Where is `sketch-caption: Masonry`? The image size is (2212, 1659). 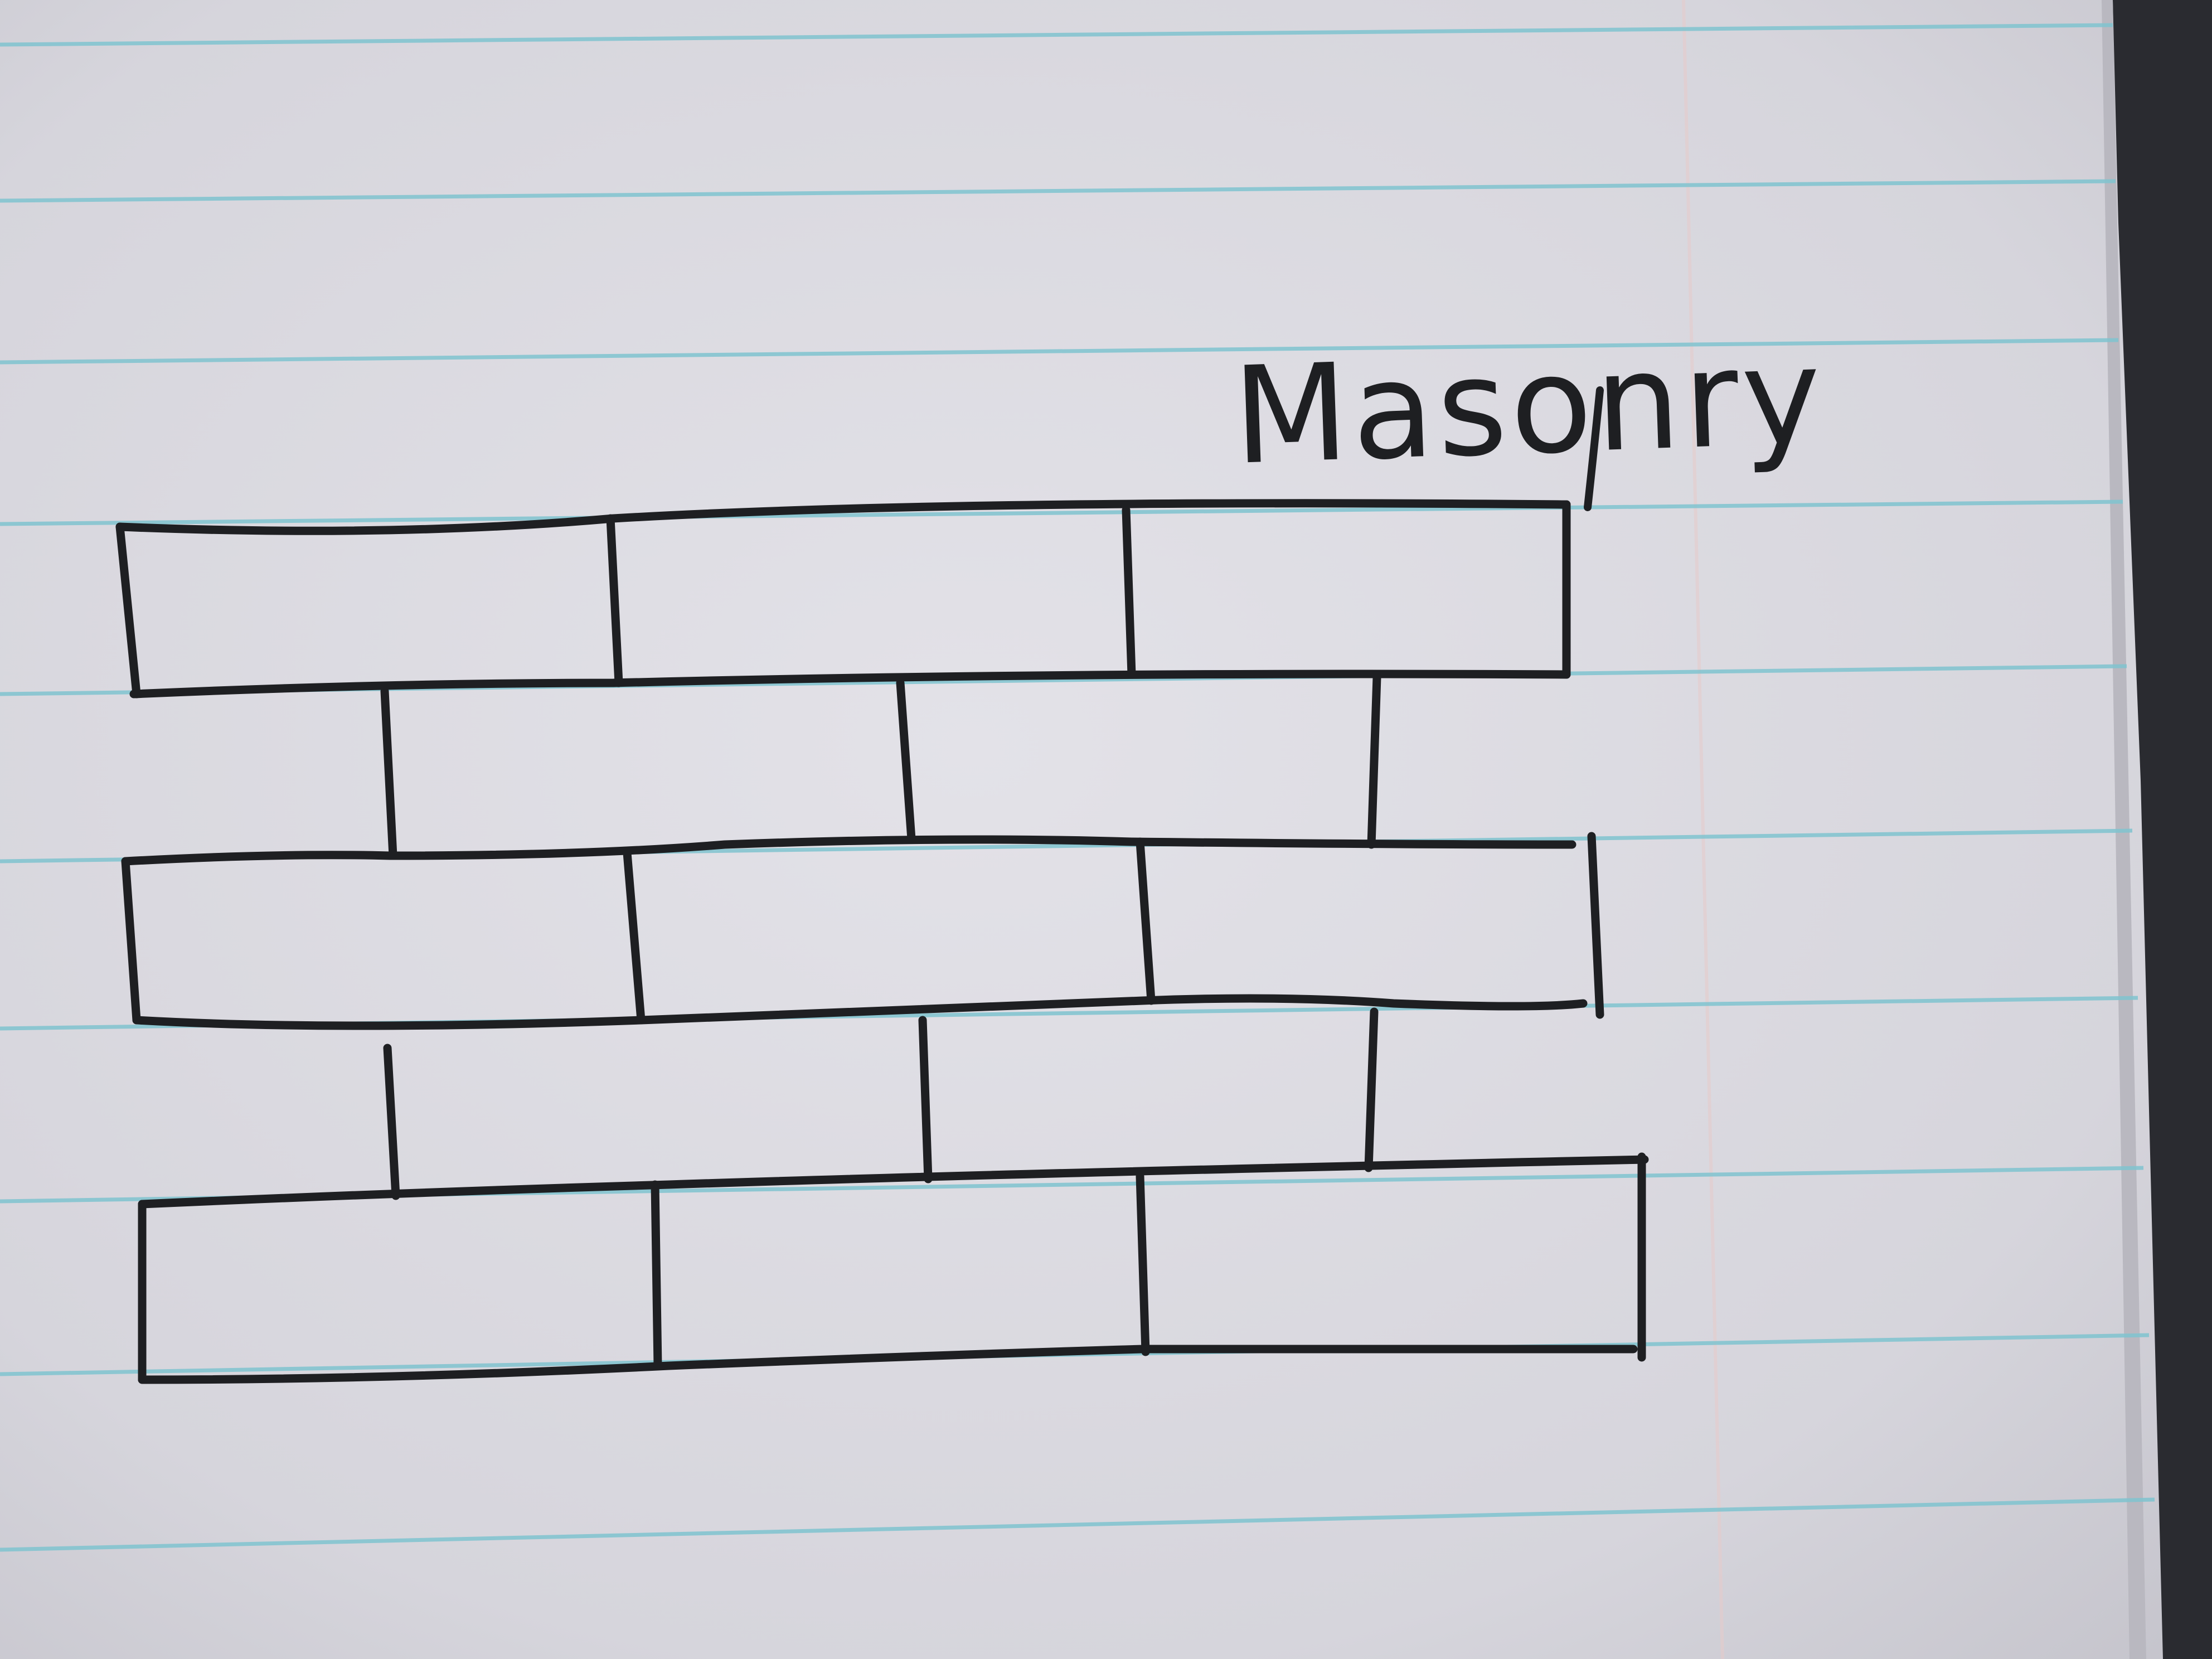
sketch-caption: Masonry is located at coordinates (1528, 406).